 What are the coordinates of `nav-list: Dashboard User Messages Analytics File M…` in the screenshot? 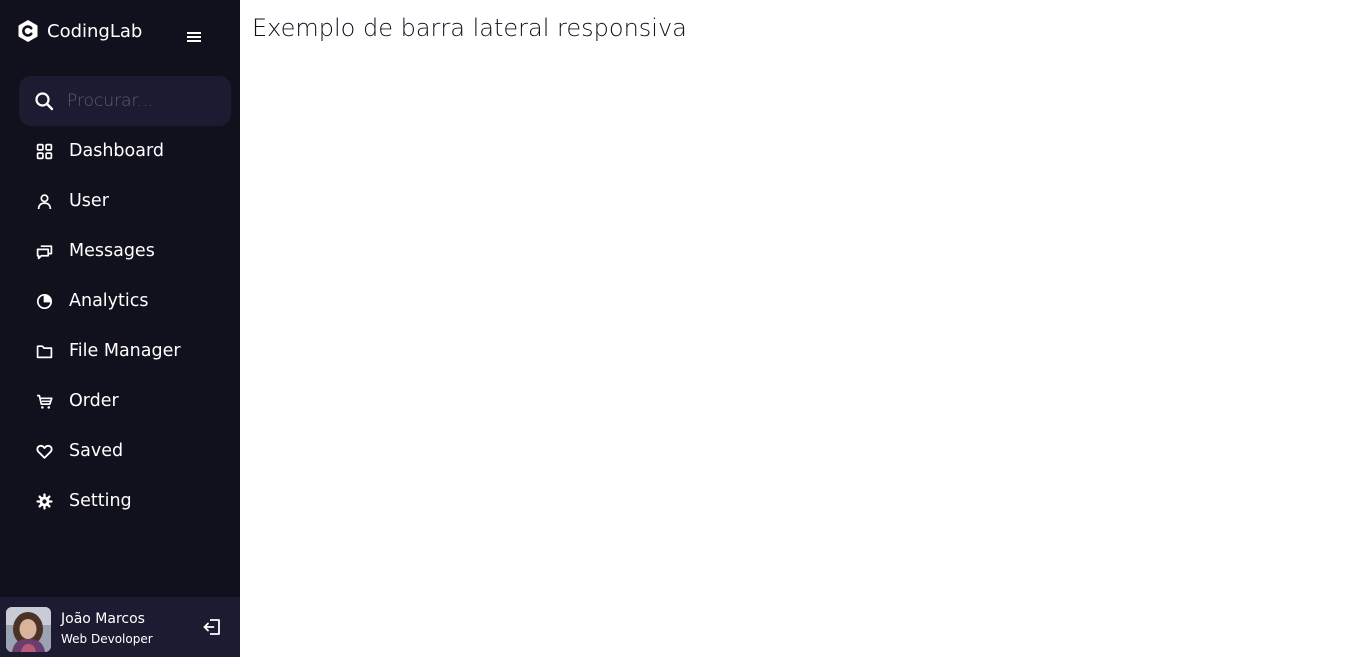 It's located at (125, 326).